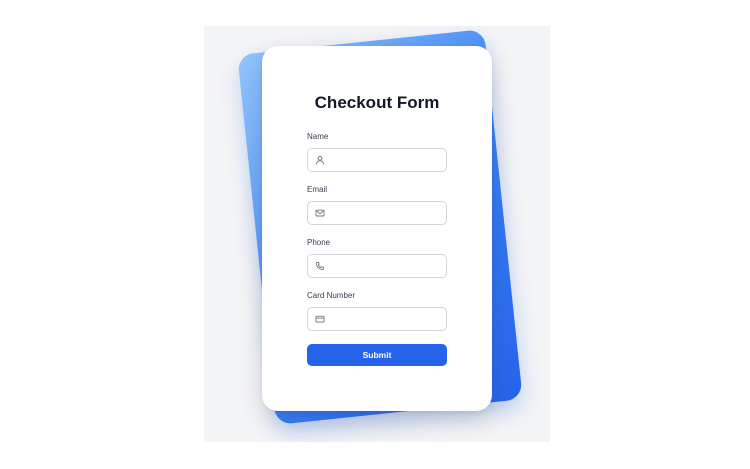  What do you see at coordinates (377, 102) in the screenshot?
I see `form-title: Checkout Form` at bounding box center [377, 102].